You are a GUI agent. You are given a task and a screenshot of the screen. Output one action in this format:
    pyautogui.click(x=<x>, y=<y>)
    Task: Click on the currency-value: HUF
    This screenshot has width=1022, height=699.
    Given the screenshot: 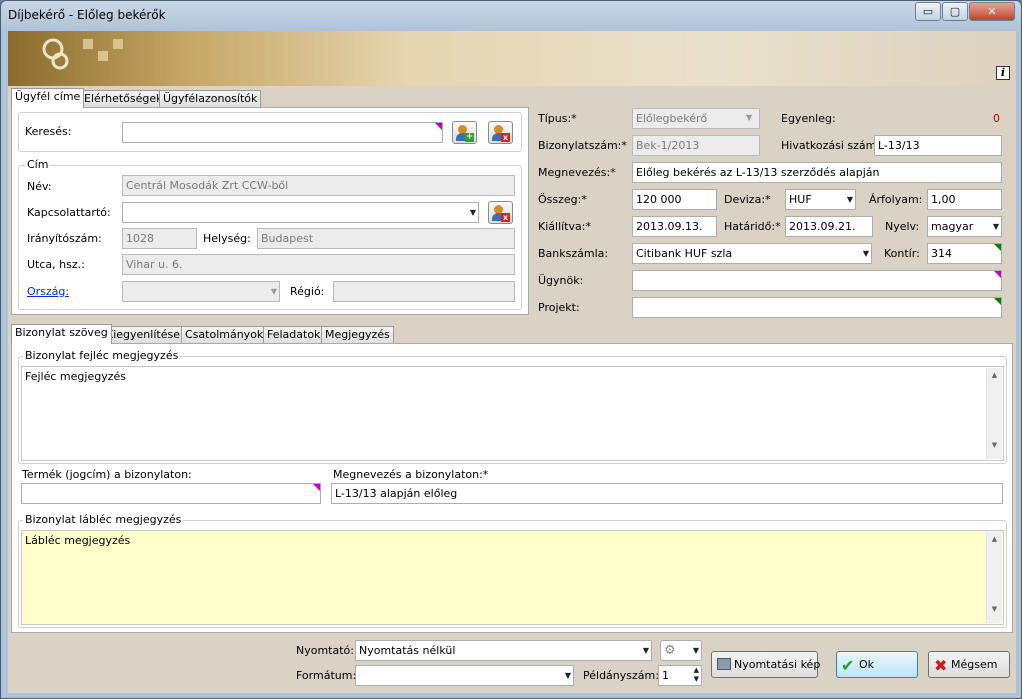 What is the action you would take?
    pyautogui.click(x=800, y=199)
    